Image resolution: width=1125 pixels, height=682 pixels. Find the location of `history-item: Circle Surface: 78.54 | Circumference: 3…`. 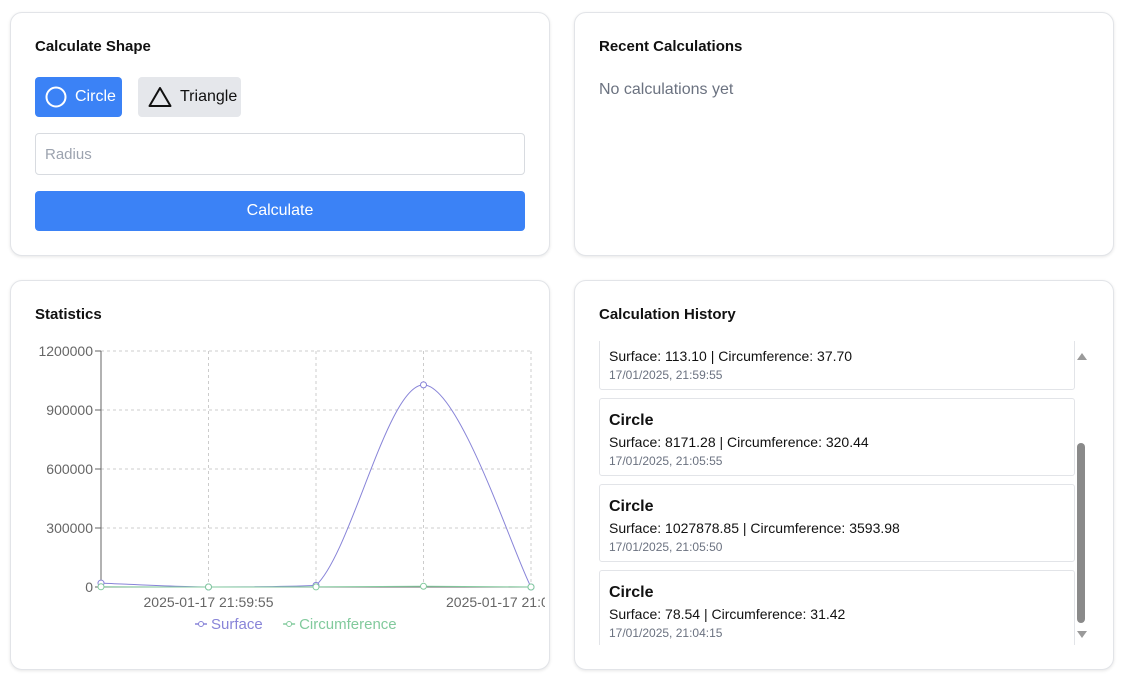

history-item: Circle Surface: 78.54 | Circumference: 3… is located at coordinates (837, 607).